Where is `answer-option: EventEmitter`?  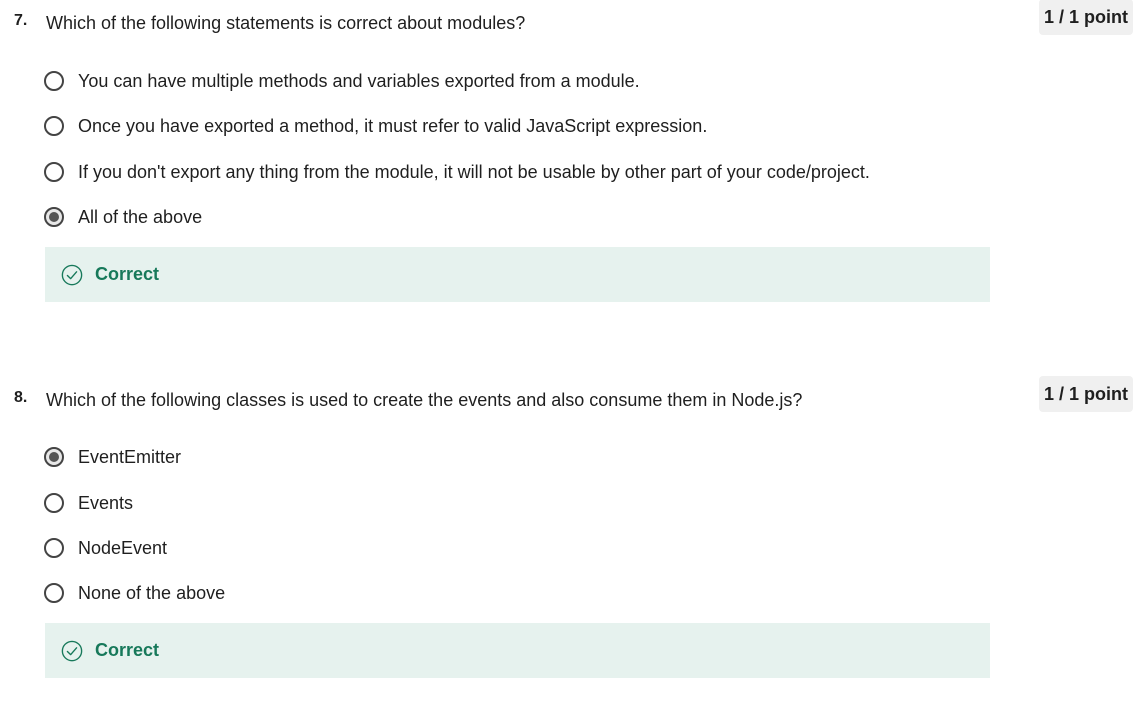 answer-option: EventEmitter is located at coordinates (112, 457).